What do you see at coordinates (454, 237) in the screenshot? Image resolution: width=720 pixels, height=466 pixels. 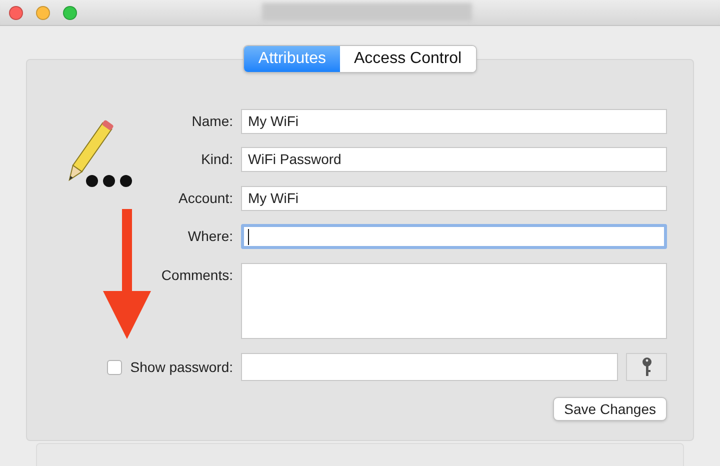 I see `text-field` at bounding box center [454, 237].